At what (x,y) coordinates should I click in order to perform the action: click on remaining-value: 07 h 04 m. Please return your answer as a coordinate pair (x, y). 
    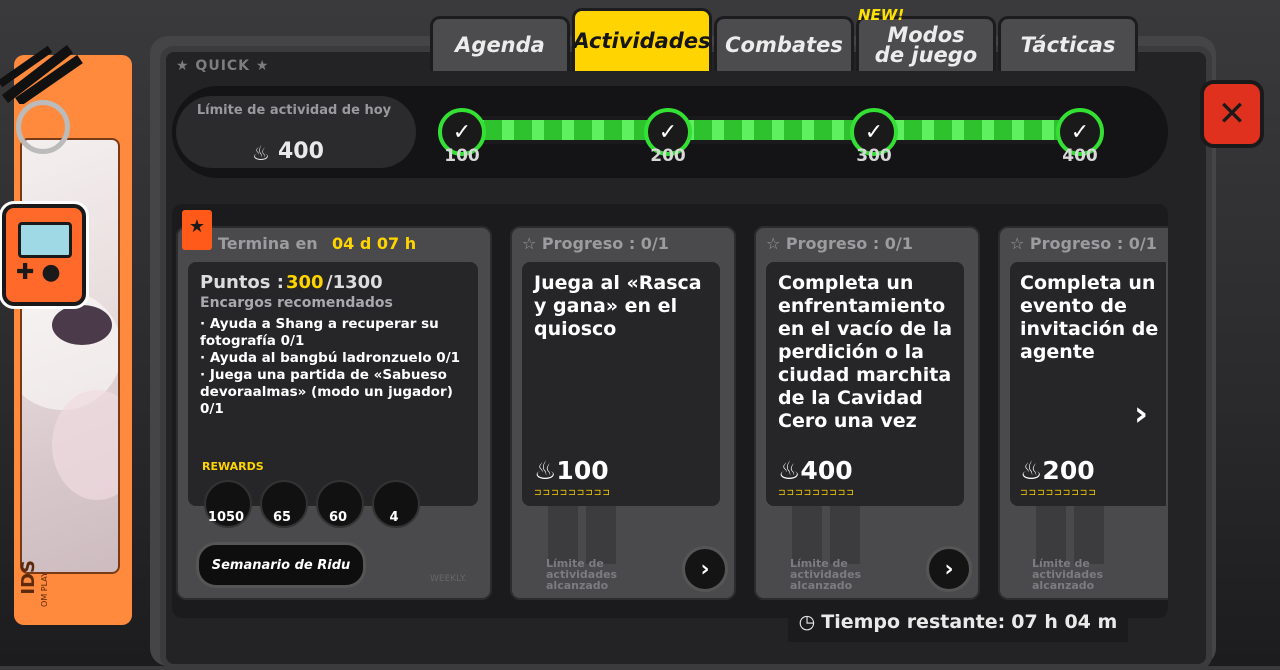
    Looking at the image, I should click on (1064, 622).